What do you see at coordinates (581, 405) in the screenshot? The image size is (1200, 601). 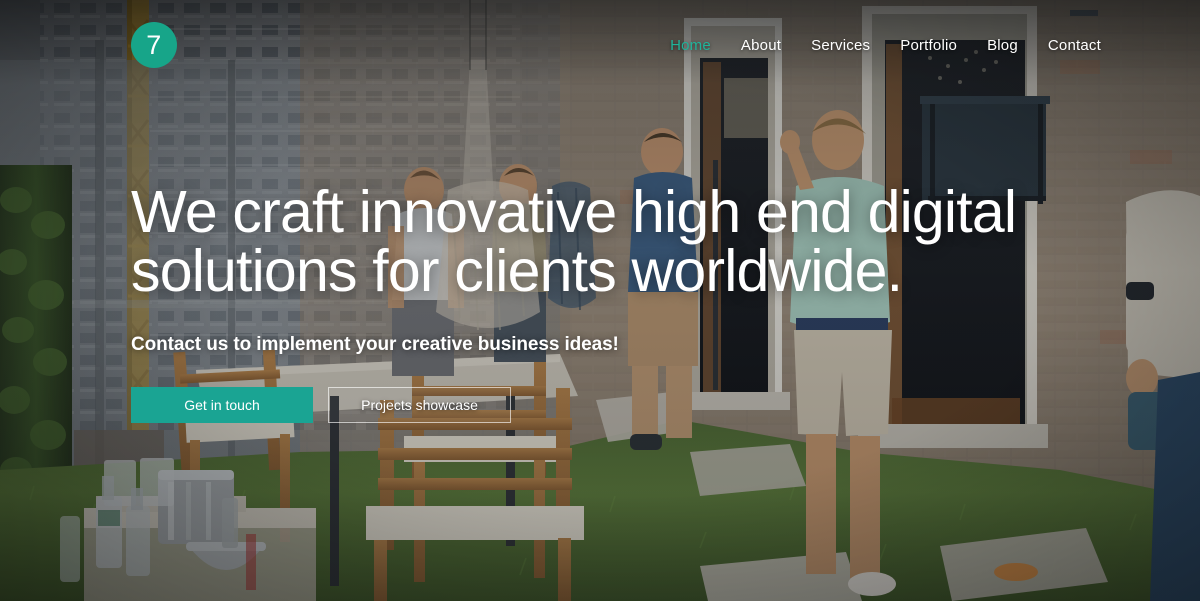 I see `hero-button-group: Get in touch Projects showcase` at bounding box center [581, 405].